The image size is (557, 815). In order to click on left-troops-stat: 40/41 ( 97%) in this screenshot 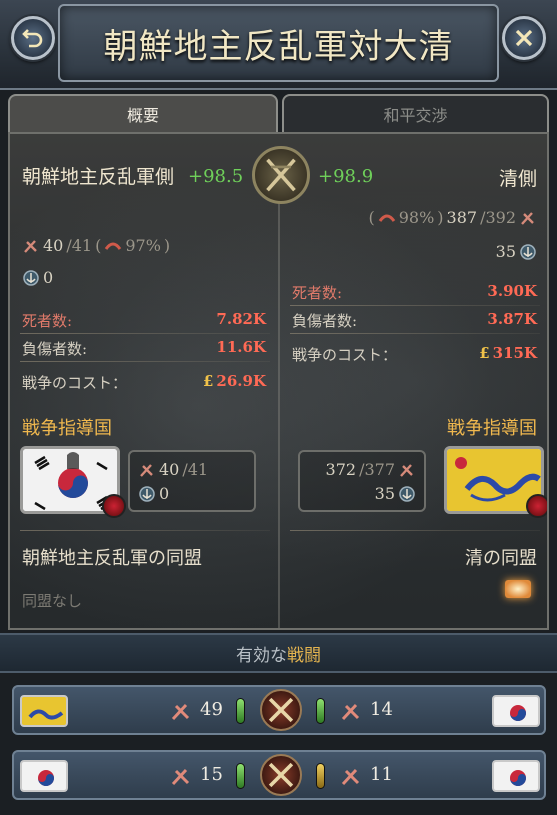, I will do `click(96, 245)`.